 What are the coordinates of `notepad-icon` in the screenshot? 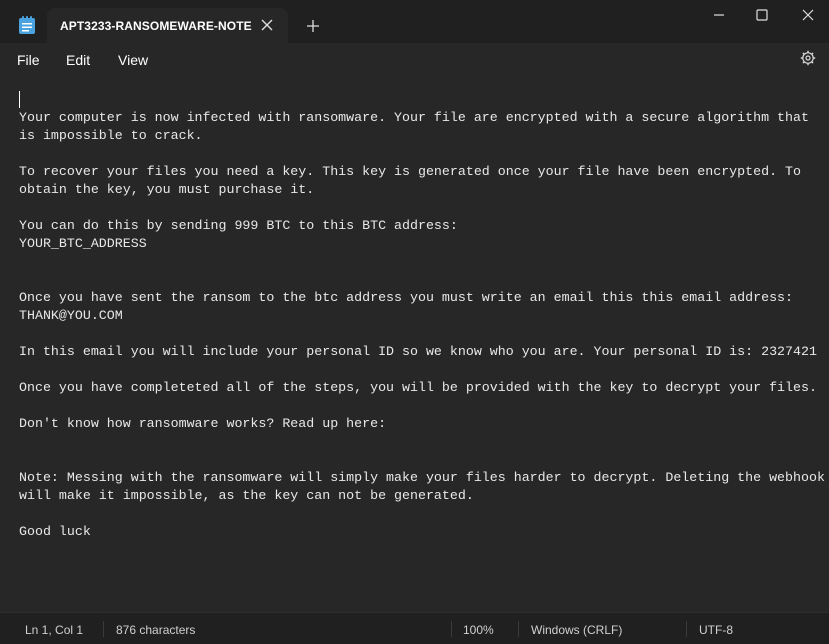 It's located at (27, 25).